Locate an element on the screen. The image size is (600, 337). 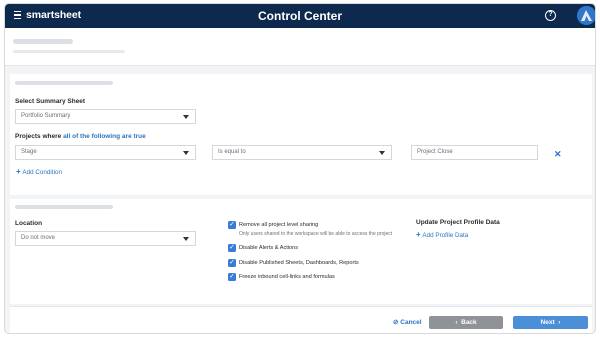
chevron-right-icon: › is located at coordinates (559, 322).